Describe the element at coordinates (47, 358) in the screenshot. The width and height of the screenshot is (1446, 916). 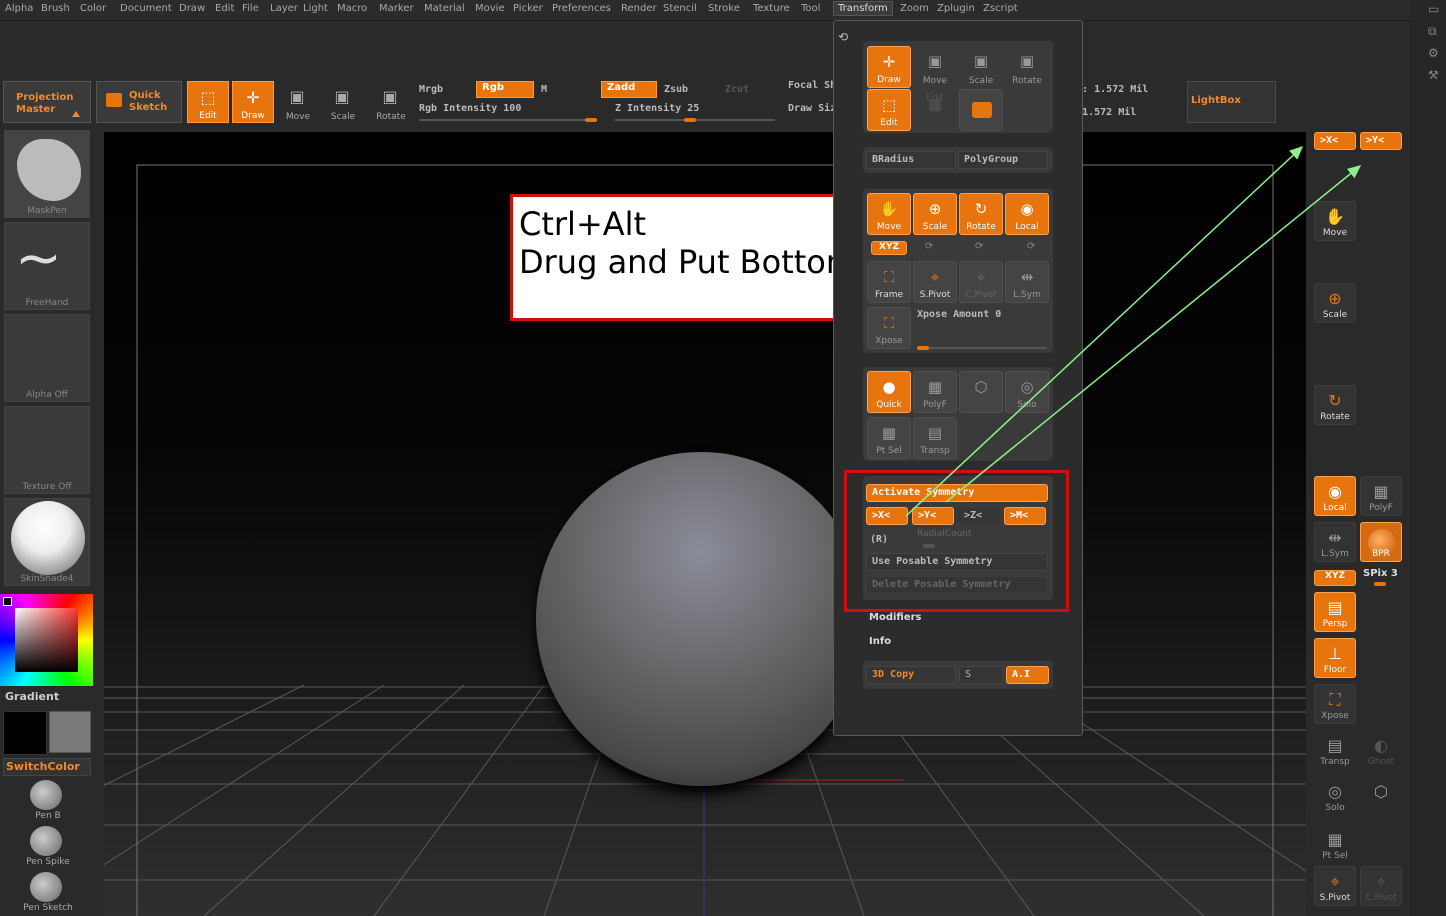
I see `alpha-thumbnail: Alpha Off` at that location.